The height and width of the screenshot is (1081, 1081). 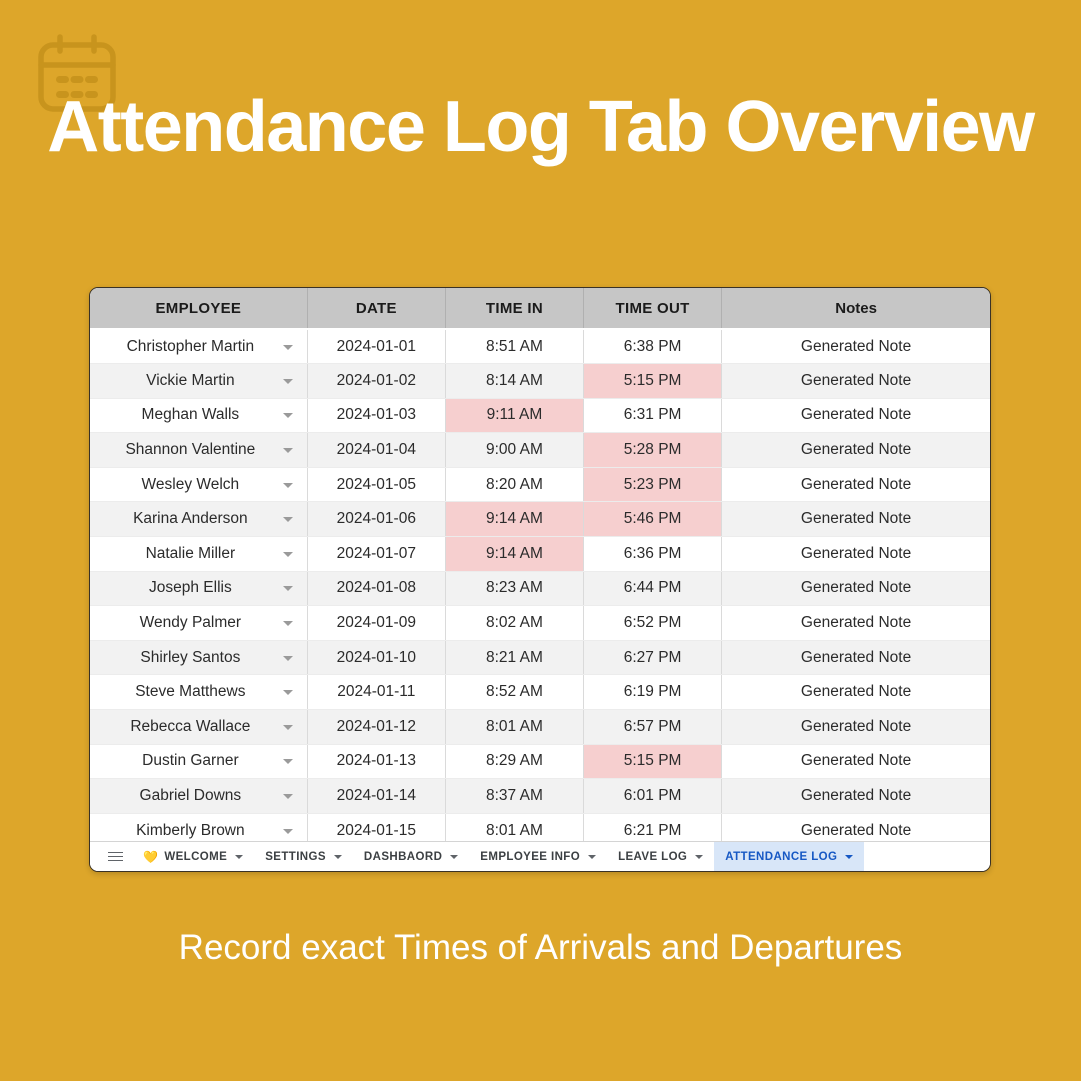 I want to click on cell-employee: Shannon Valentine, so click(x=199, y=450).